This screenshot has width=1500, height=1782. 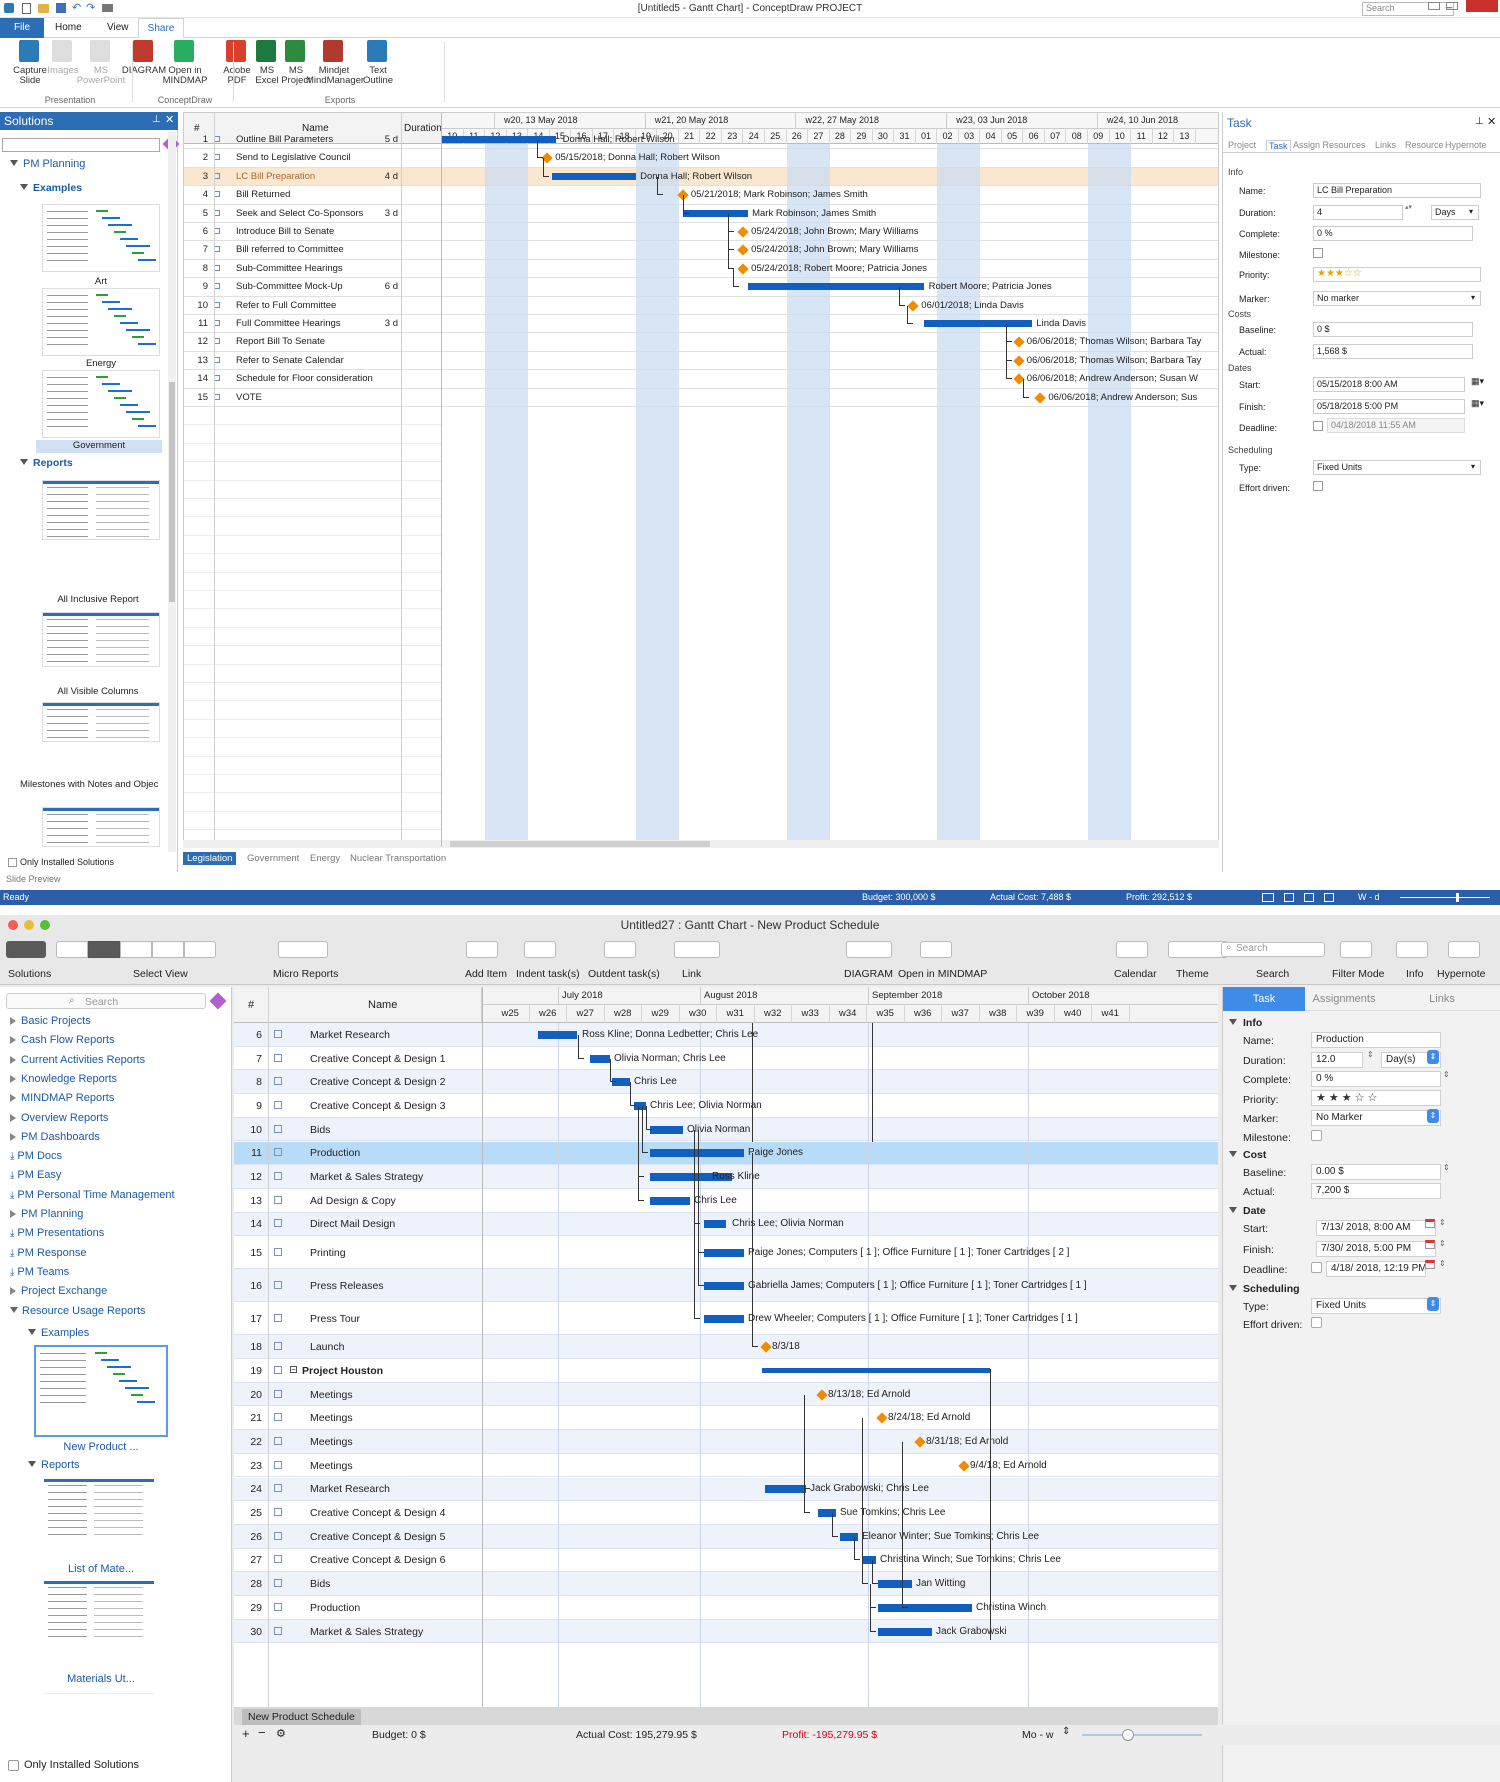 I want to click on table-row: 10 Refer to Full Committee, so click(x=701, y=306).